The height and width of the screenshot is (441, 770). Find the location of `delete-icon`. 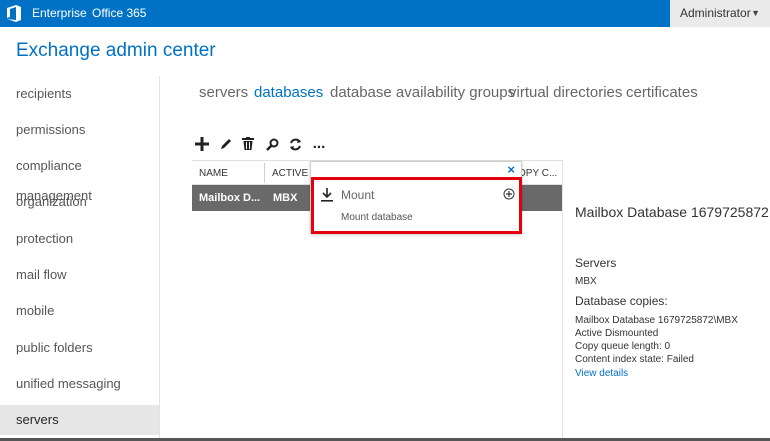

delete-icon is located at coordinates (248, 144).